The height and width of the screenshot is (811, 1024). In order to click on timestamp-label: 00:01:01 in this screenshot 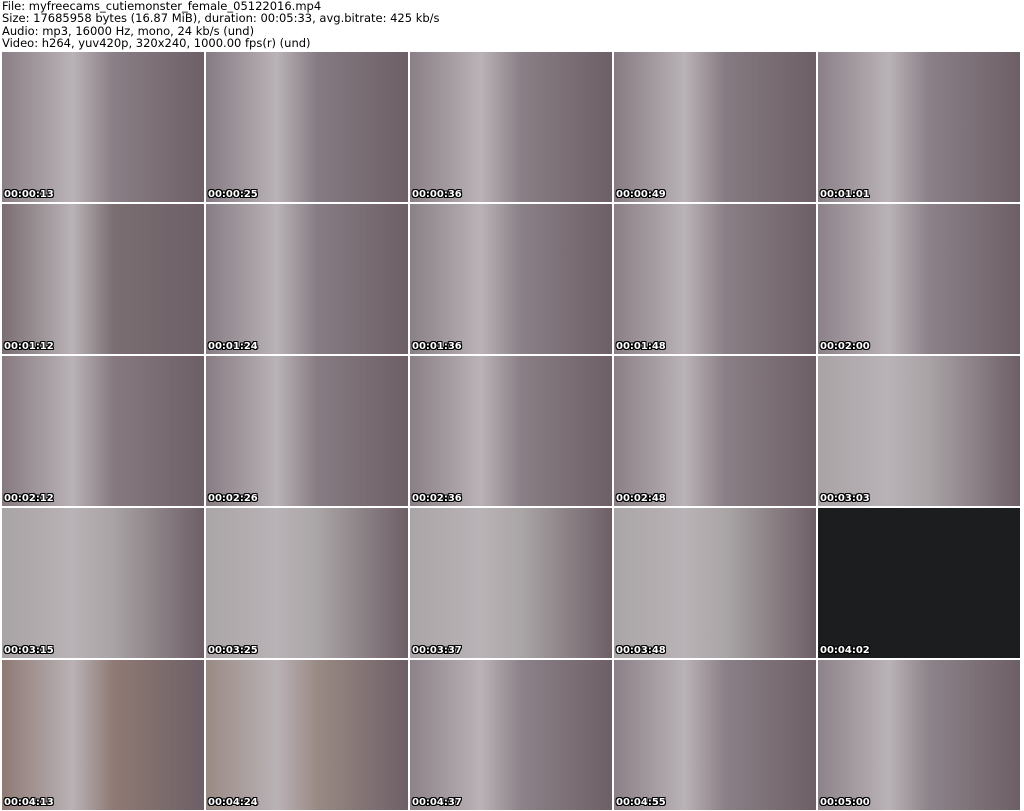, I will do `click(845, 194)`.